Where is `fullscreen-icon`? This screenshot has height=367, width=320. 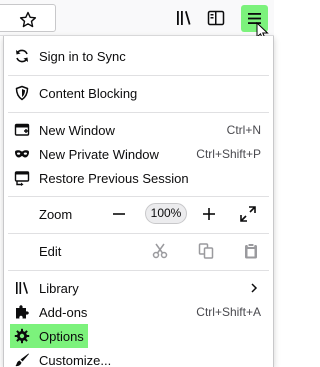
fullscreen-icon is located at coordinates (248, 214).